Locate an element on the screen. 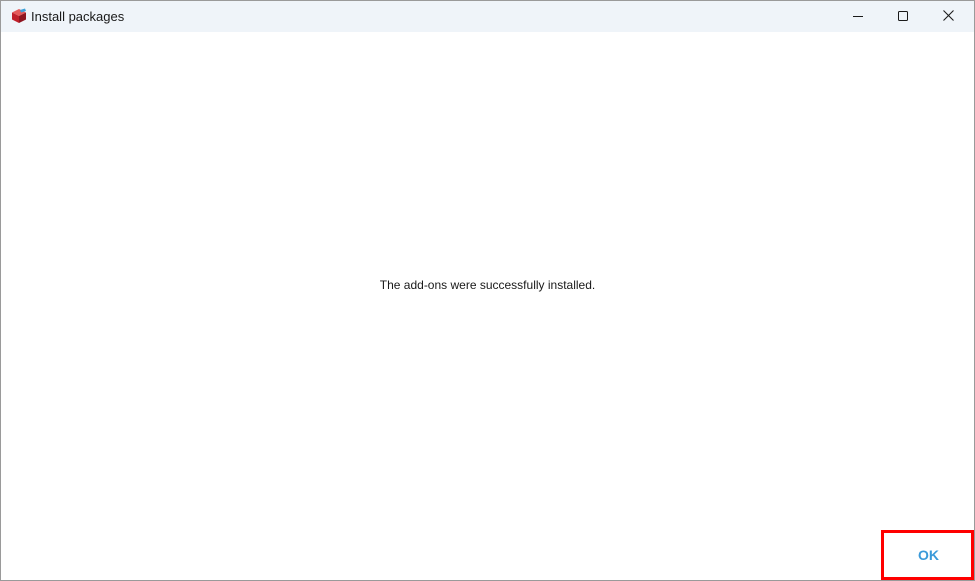 The height and width of the screenshot is (581, 975). maximize-icon is located at coordinates (903, 17).